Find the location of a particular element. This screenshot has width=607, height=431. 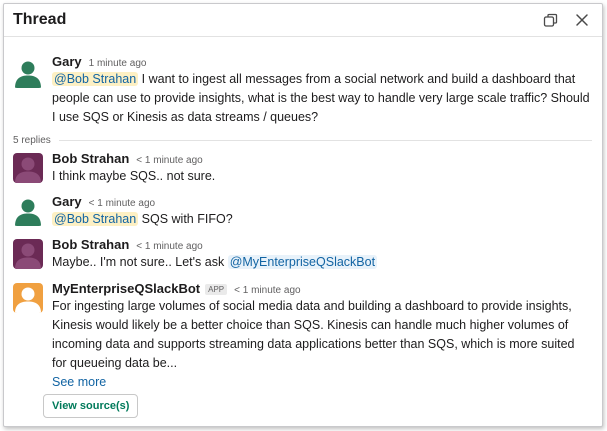

see-more-link: See more is located at coordinates (79, 382).